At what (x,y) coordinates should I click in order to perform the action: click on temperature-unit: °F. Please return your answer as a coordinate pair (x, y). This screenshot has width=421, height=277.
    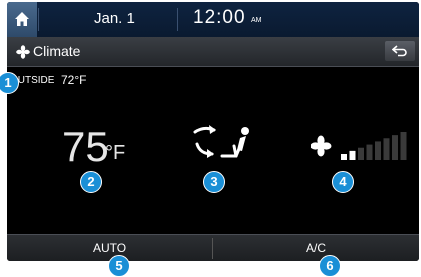
    Looking at the image, I should click on (115, 153).